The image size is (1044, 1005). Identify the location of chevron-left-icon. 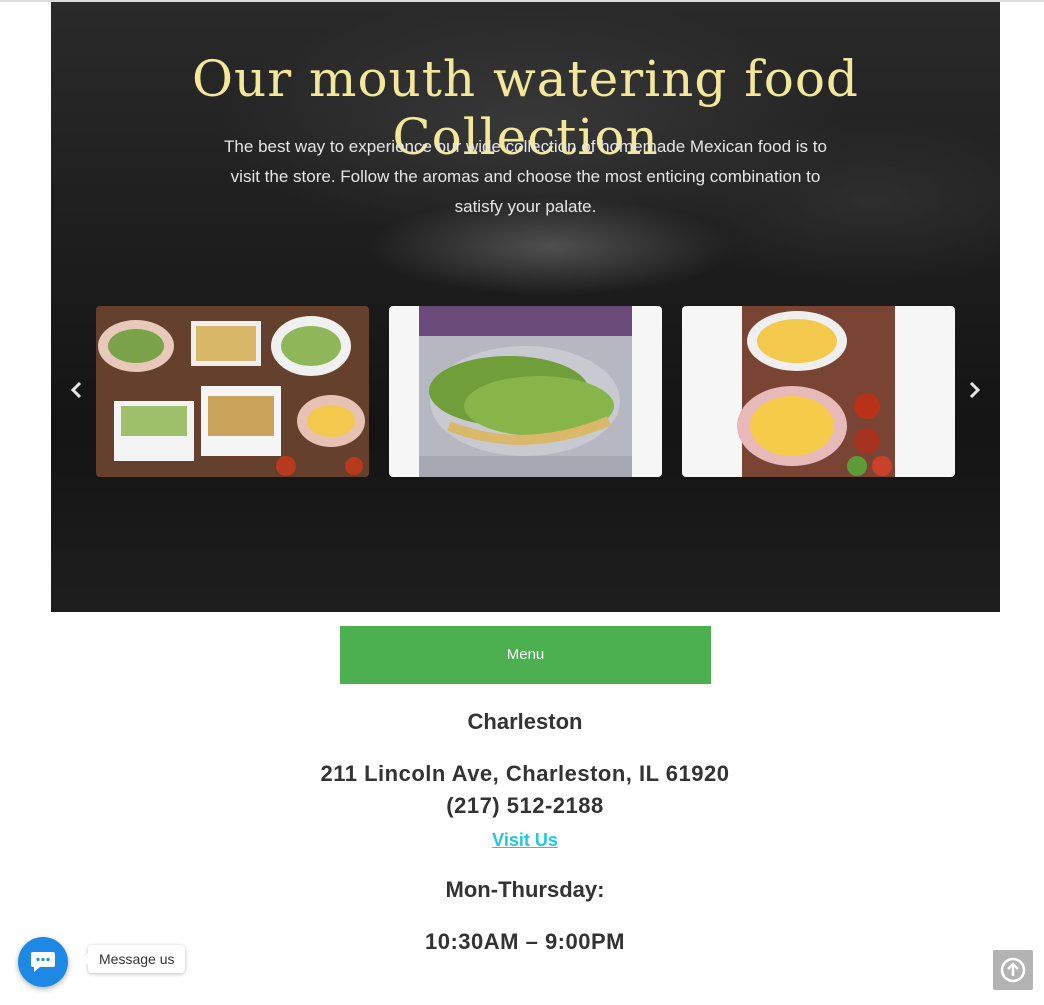
(76, 390).